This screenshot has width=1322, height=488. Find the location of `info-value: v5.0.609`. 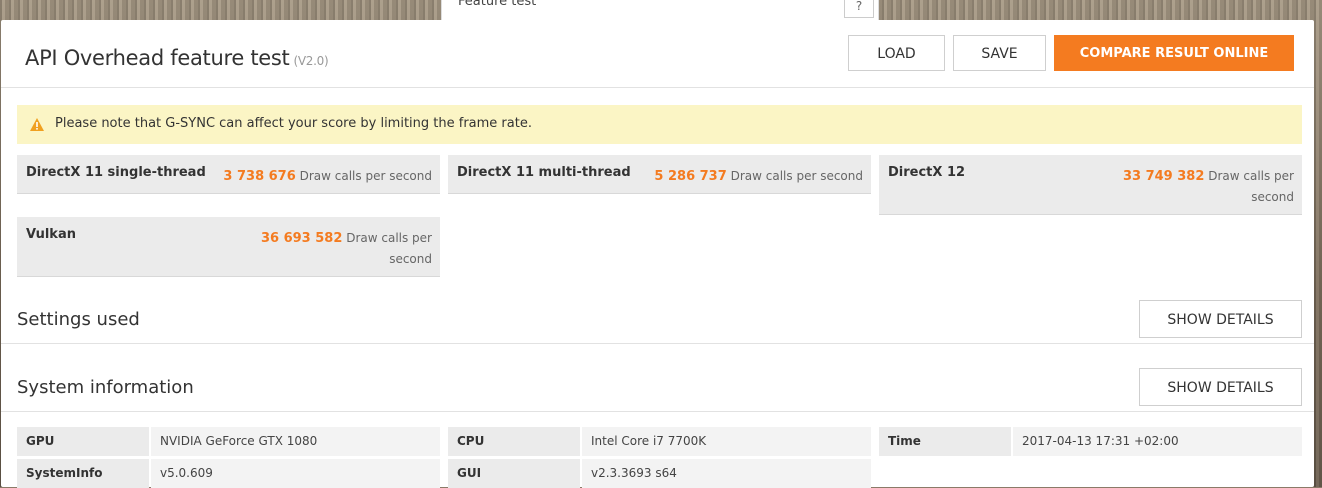

info-value: v5.0.609 is located at coordinates (295, 473).